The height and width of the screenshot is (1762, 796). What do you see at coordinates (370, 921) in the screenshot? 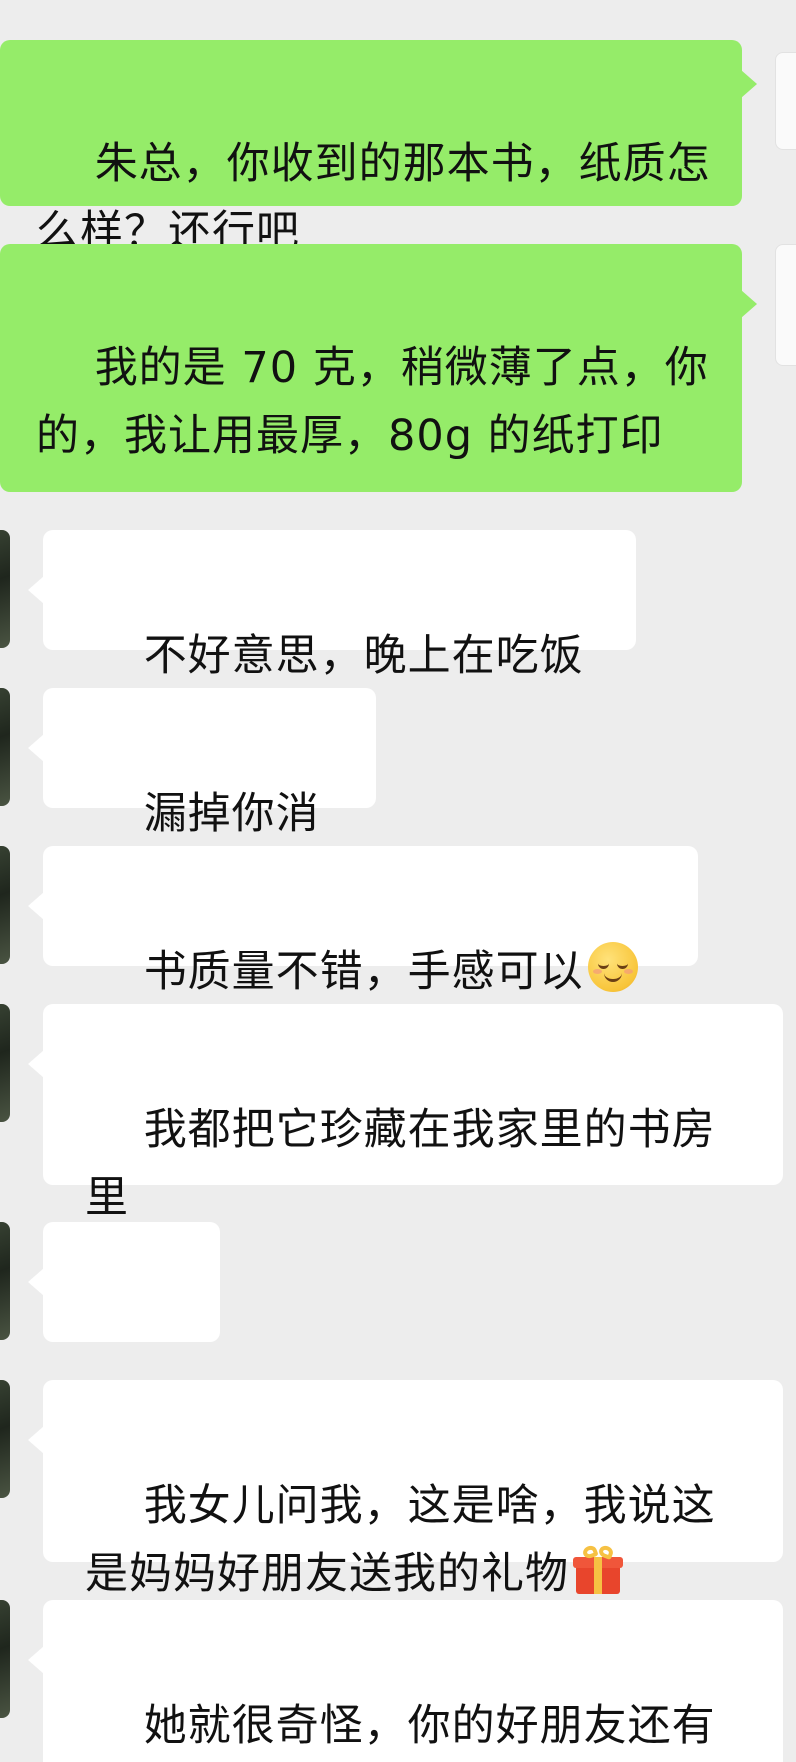
I see `received-message-bubble: 书质量不错，手感可以` at bounding box center [370, 921].